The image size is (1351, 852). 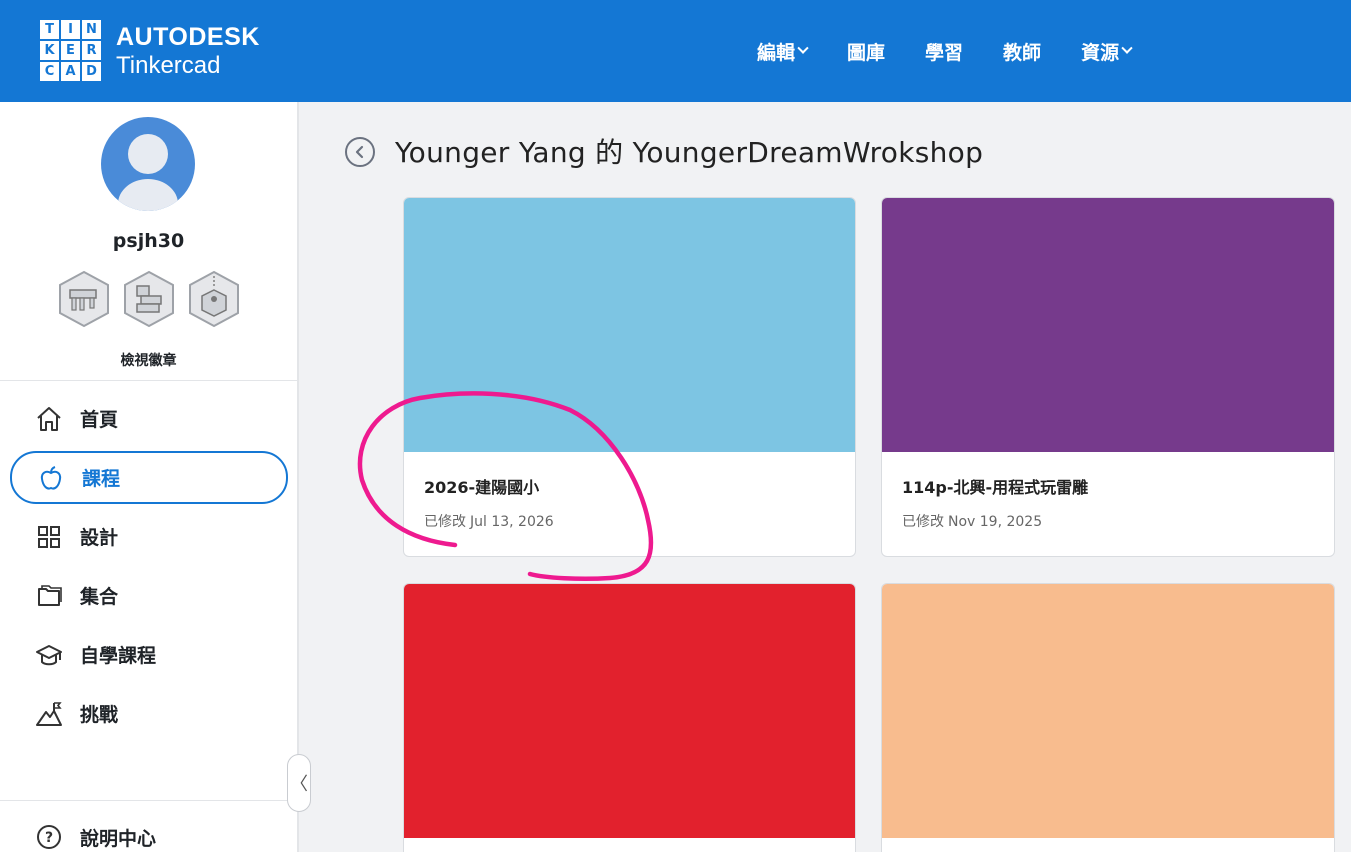 I want to click on sidebar-item-designs: 設計, so click(x=149, y=536).